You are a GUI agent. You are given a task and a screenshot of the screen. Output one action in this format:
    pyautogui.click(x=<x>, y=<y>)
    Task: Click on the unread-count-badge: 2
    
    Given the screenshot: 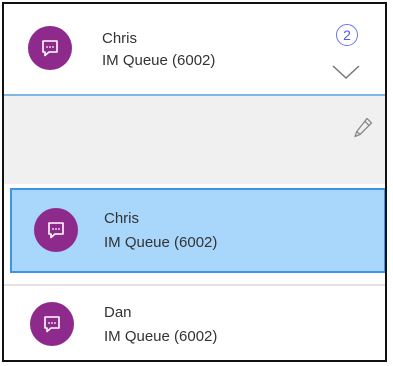 What is the action you would take?
    pyautogui.click(x=347, y=35)
    